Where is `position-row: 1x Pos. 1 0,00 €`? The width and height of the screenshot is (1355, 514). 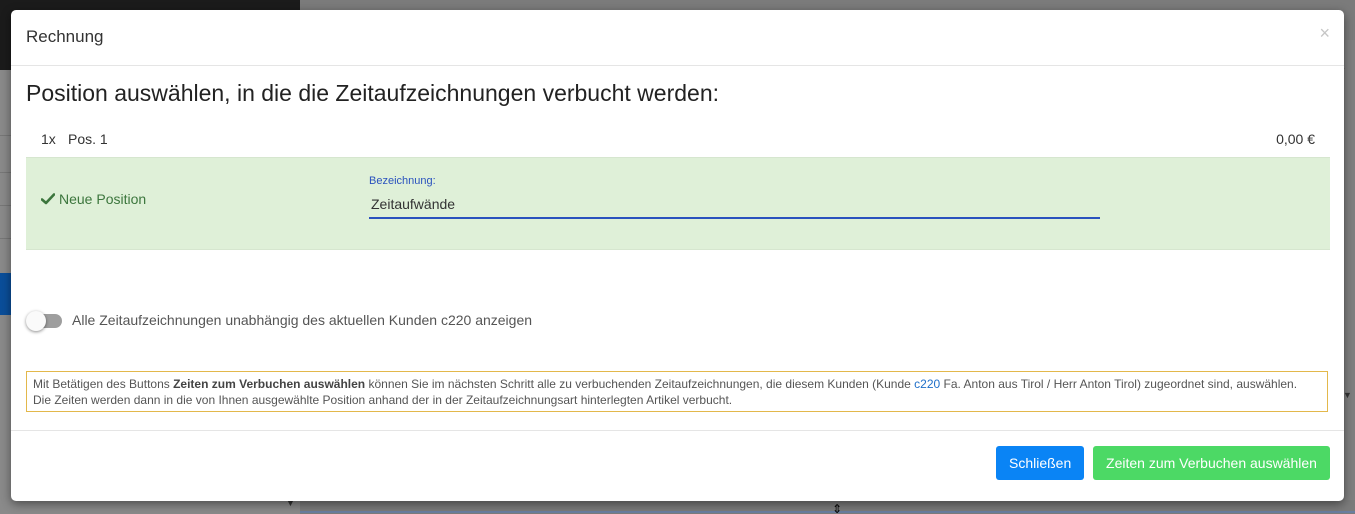
position-row: 1x Pos. 1 0,00 € is located at coordinates (678, 143).